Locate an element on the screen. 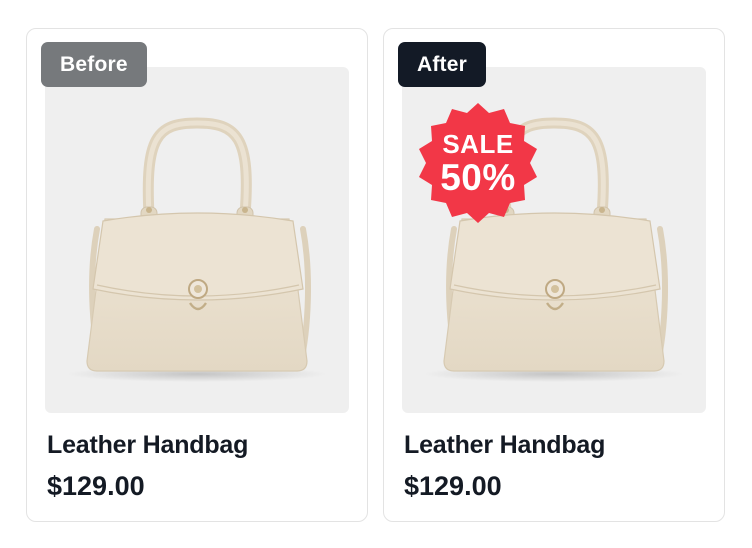 The width and height of the screenshot is (752, 548). sale-word: SALE is located at coordinates (478, 144).